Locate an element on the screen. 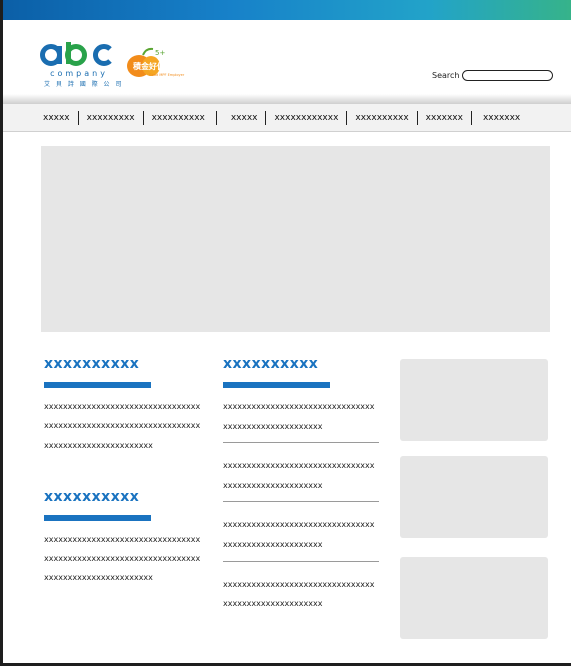  search-input is located at coordinates (508, 75).